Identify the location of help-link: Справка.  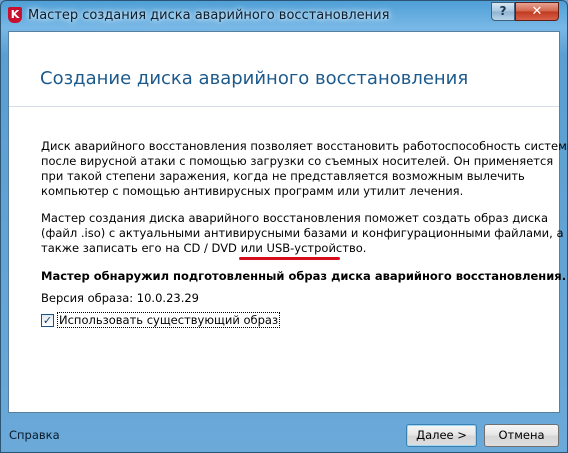
(34, 435).